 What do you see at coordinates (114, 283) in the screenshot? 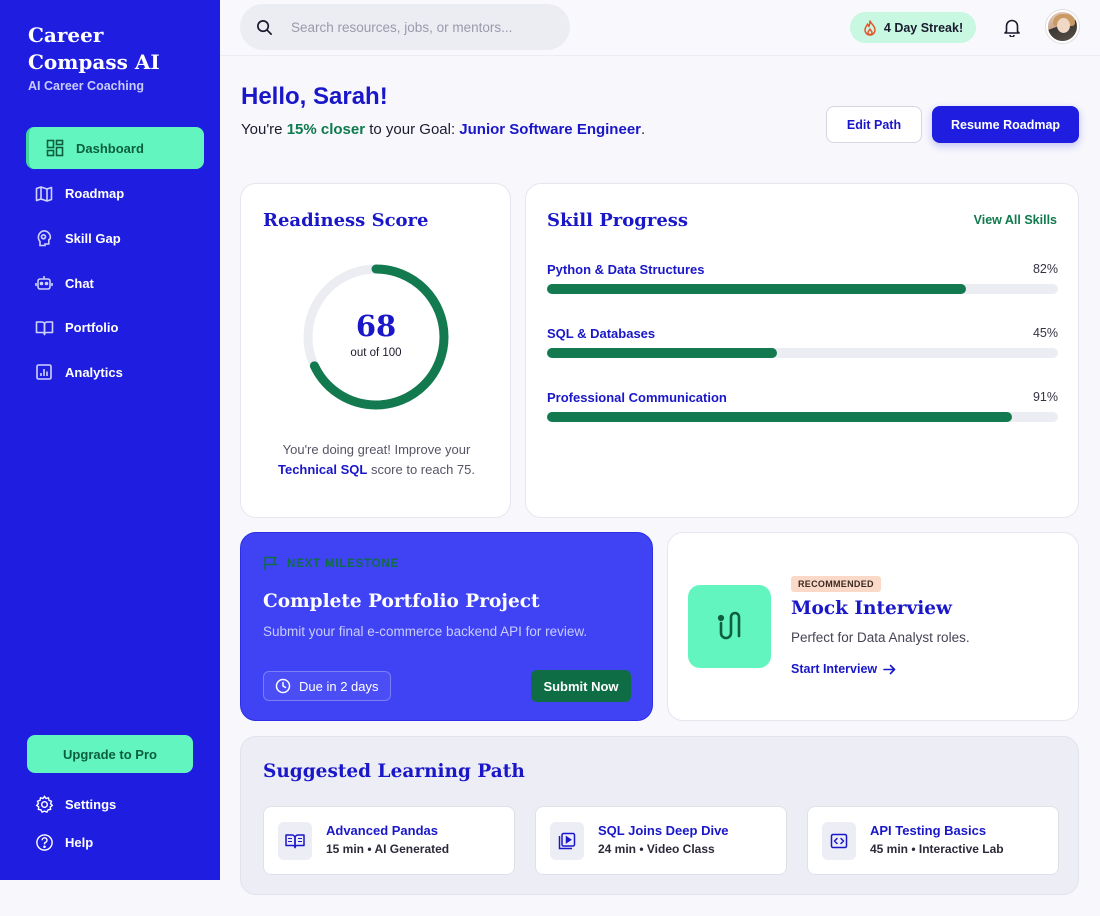
I see `sidebar-item-chat: Chat` at bounding box center [114, 283].